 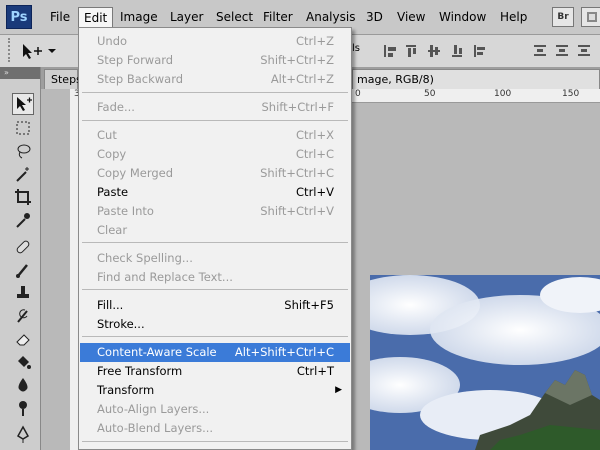 I want to click on distribute-buttons, so click(x=563, y=51).